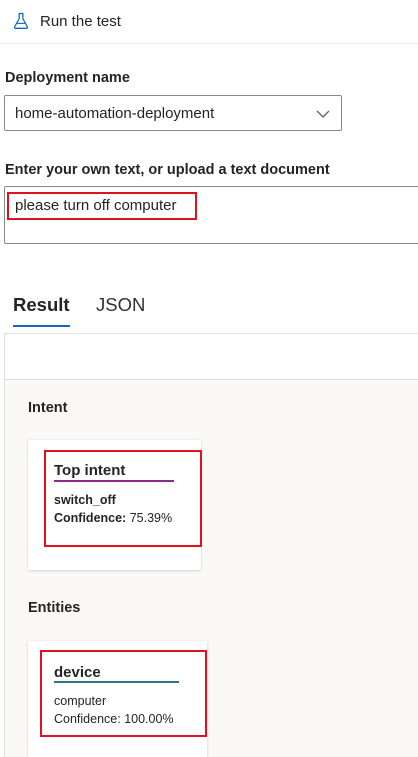 This screenshot has height=757, width=418. I want to click on entity-confidence: Confidence: 100.00%, so click(114, 719).